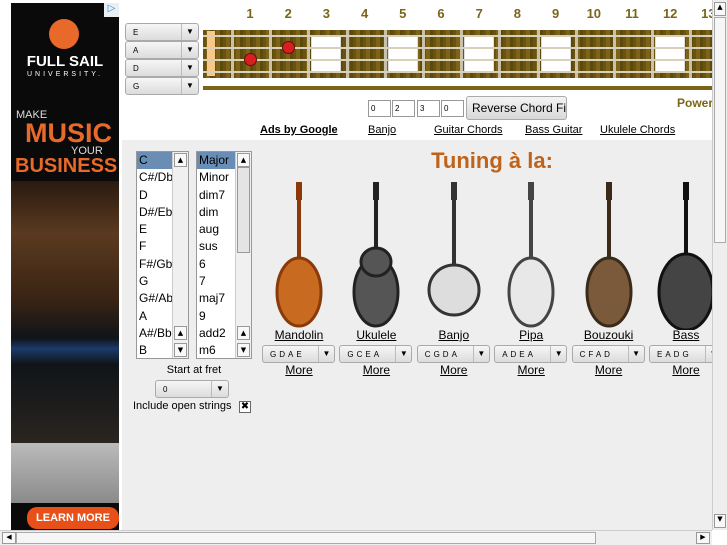  I want to click on ad-text: BUSINESS, so click(66, 166).